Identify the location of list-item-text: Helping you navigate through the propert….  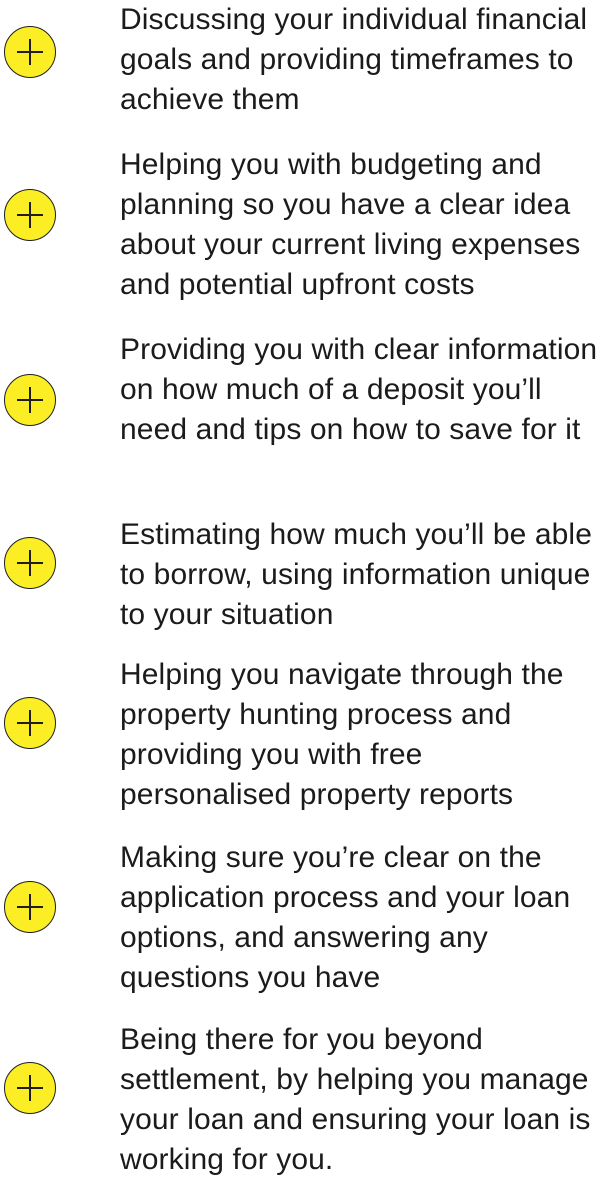
(342, 734).